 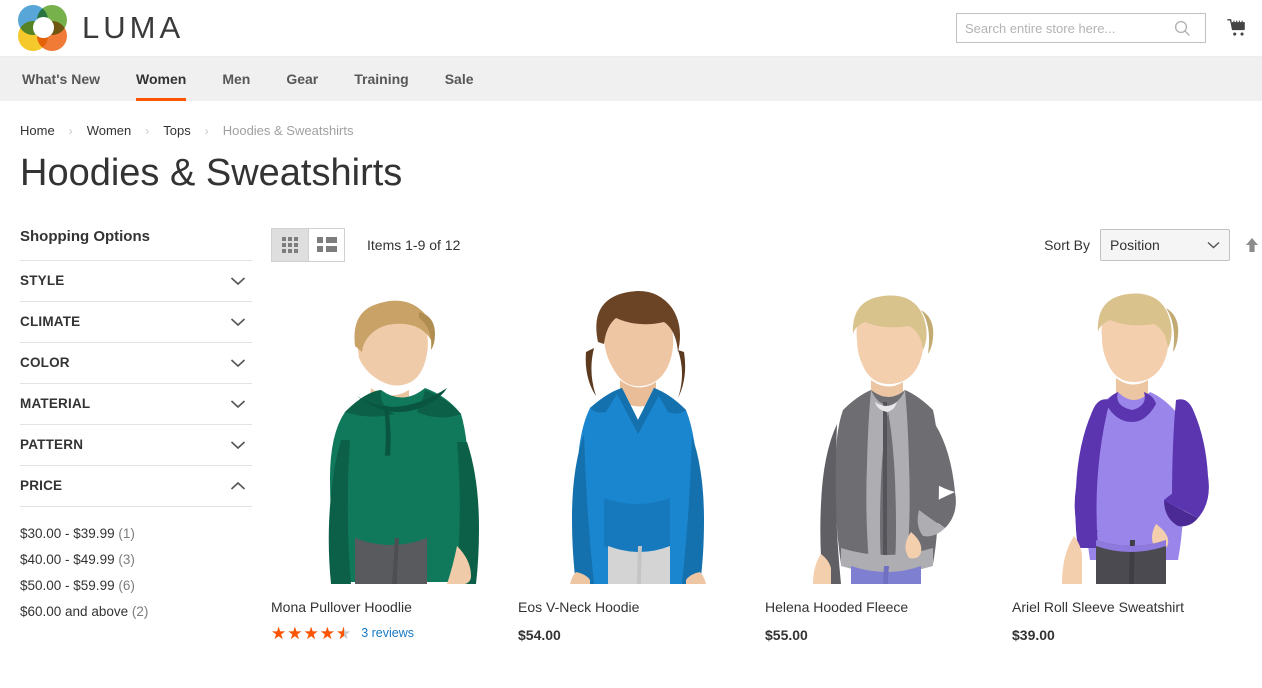 What do you see at coordinates (109, 130) in the screenshot?
I see `breadcrumb-item-women: Women` at bounding box center [109, 130].